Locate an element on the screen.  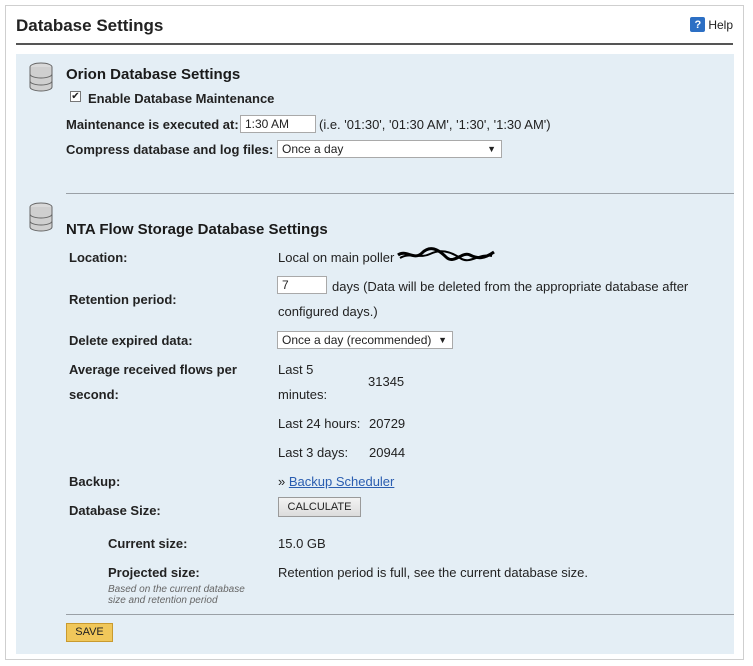
help-link: ? Help is located at coordinates (711, 24).